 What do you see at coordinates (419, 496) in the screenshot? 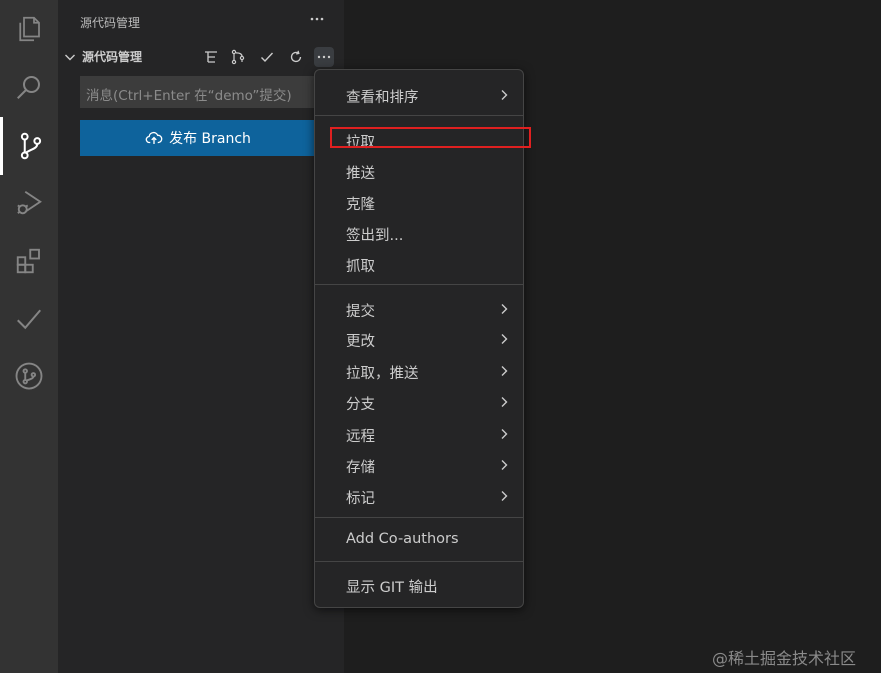
I see `menu-item-tags: 标记` at bounding box center [419, 496].